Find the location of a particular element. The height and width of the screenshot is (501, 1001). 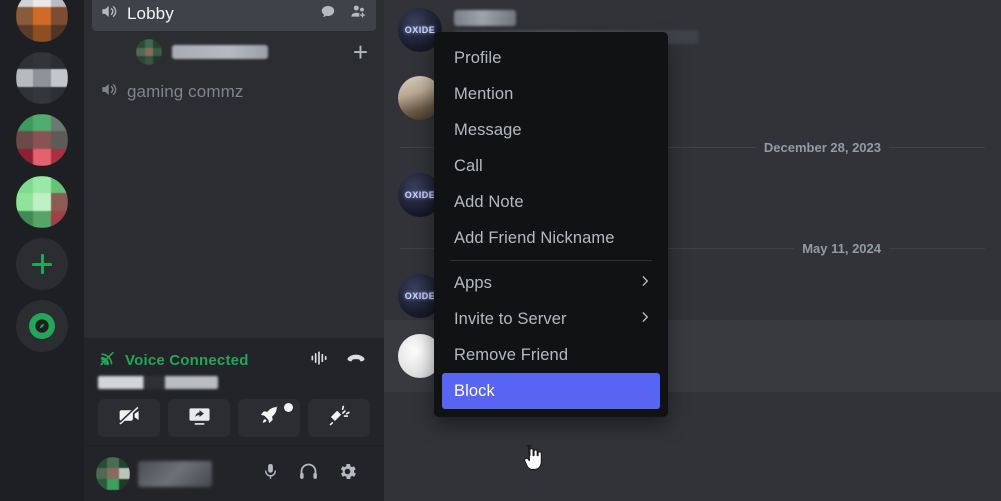

channel-label-lobby: Lobby is located at coordinates (150, 13).